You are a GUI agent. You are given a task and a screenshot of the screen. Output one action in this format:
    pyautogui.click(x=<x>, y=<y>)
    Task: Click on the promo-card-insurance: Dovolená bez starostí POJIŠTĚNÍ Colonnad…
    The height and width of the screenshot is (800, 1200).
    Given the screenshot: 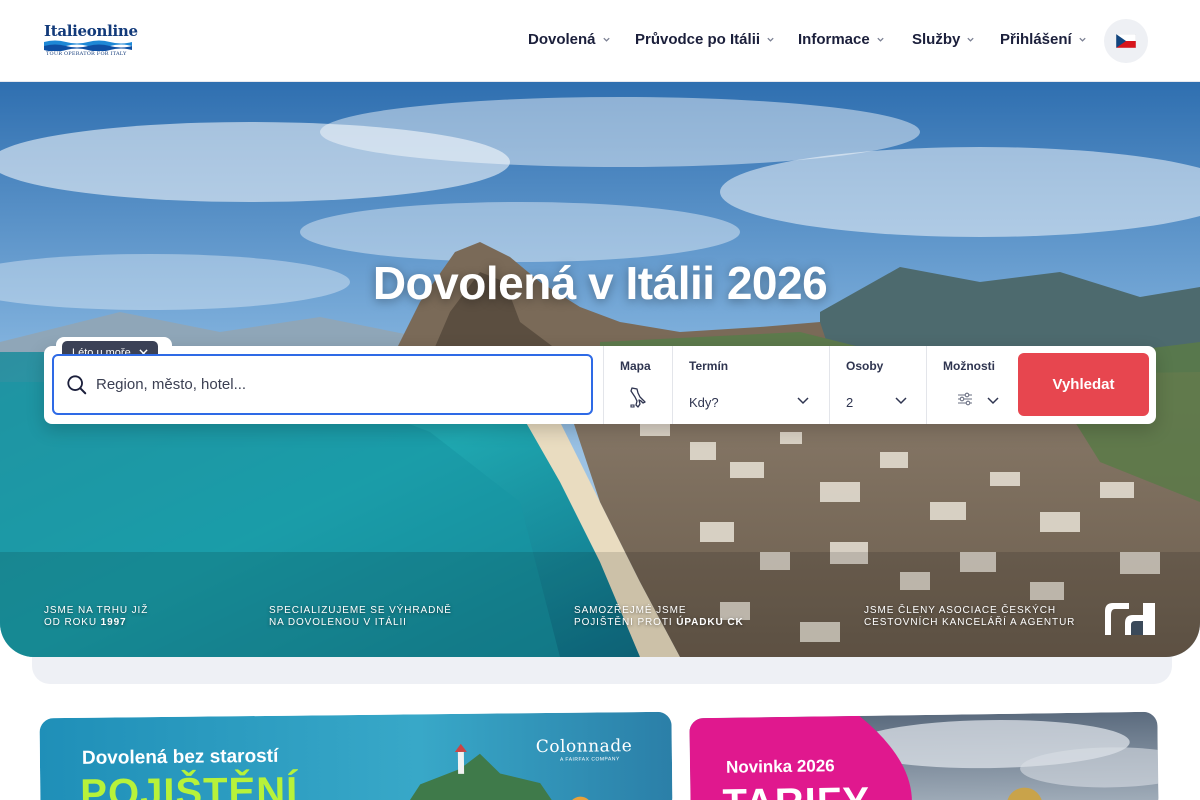 What is the action you would take?
    pyautogui.click(x=356, y=755)
    